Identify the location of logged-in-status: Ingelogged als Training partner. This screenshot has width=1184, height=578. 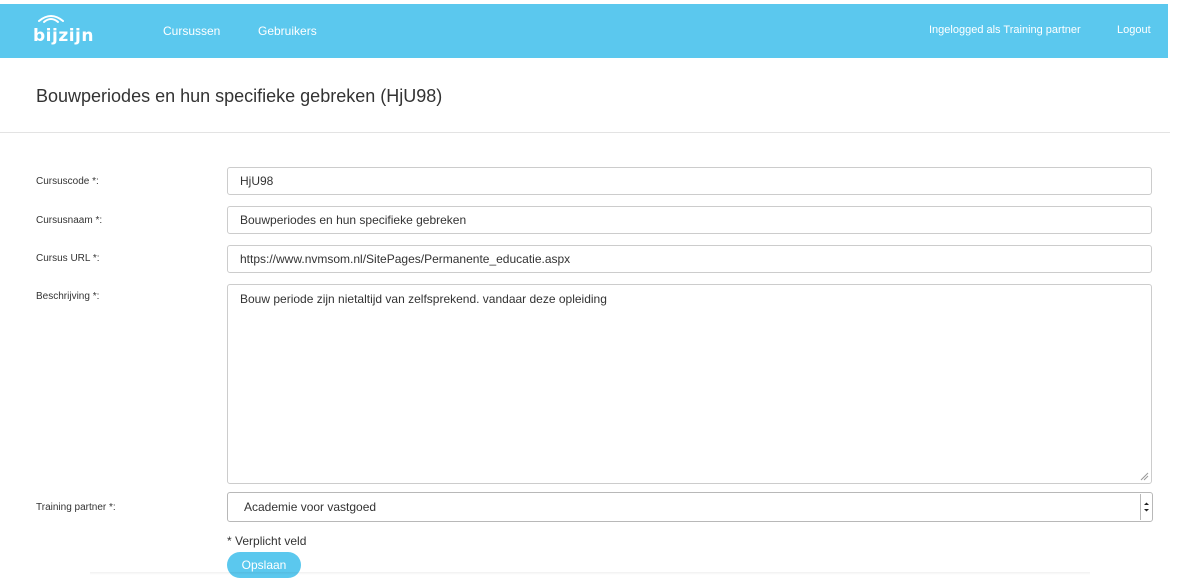
(1005, 30).